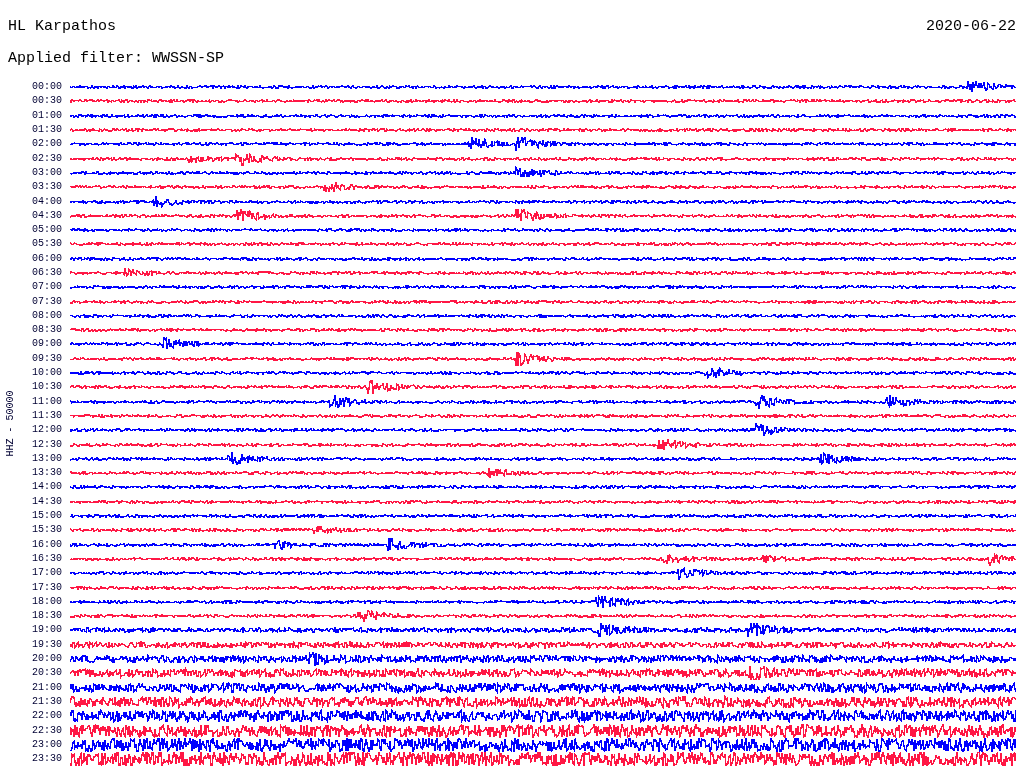  What do you see at coordinates (47, 101) in the screenshot?
I see `time-label: 00:30` at bounding box center [47, 101].